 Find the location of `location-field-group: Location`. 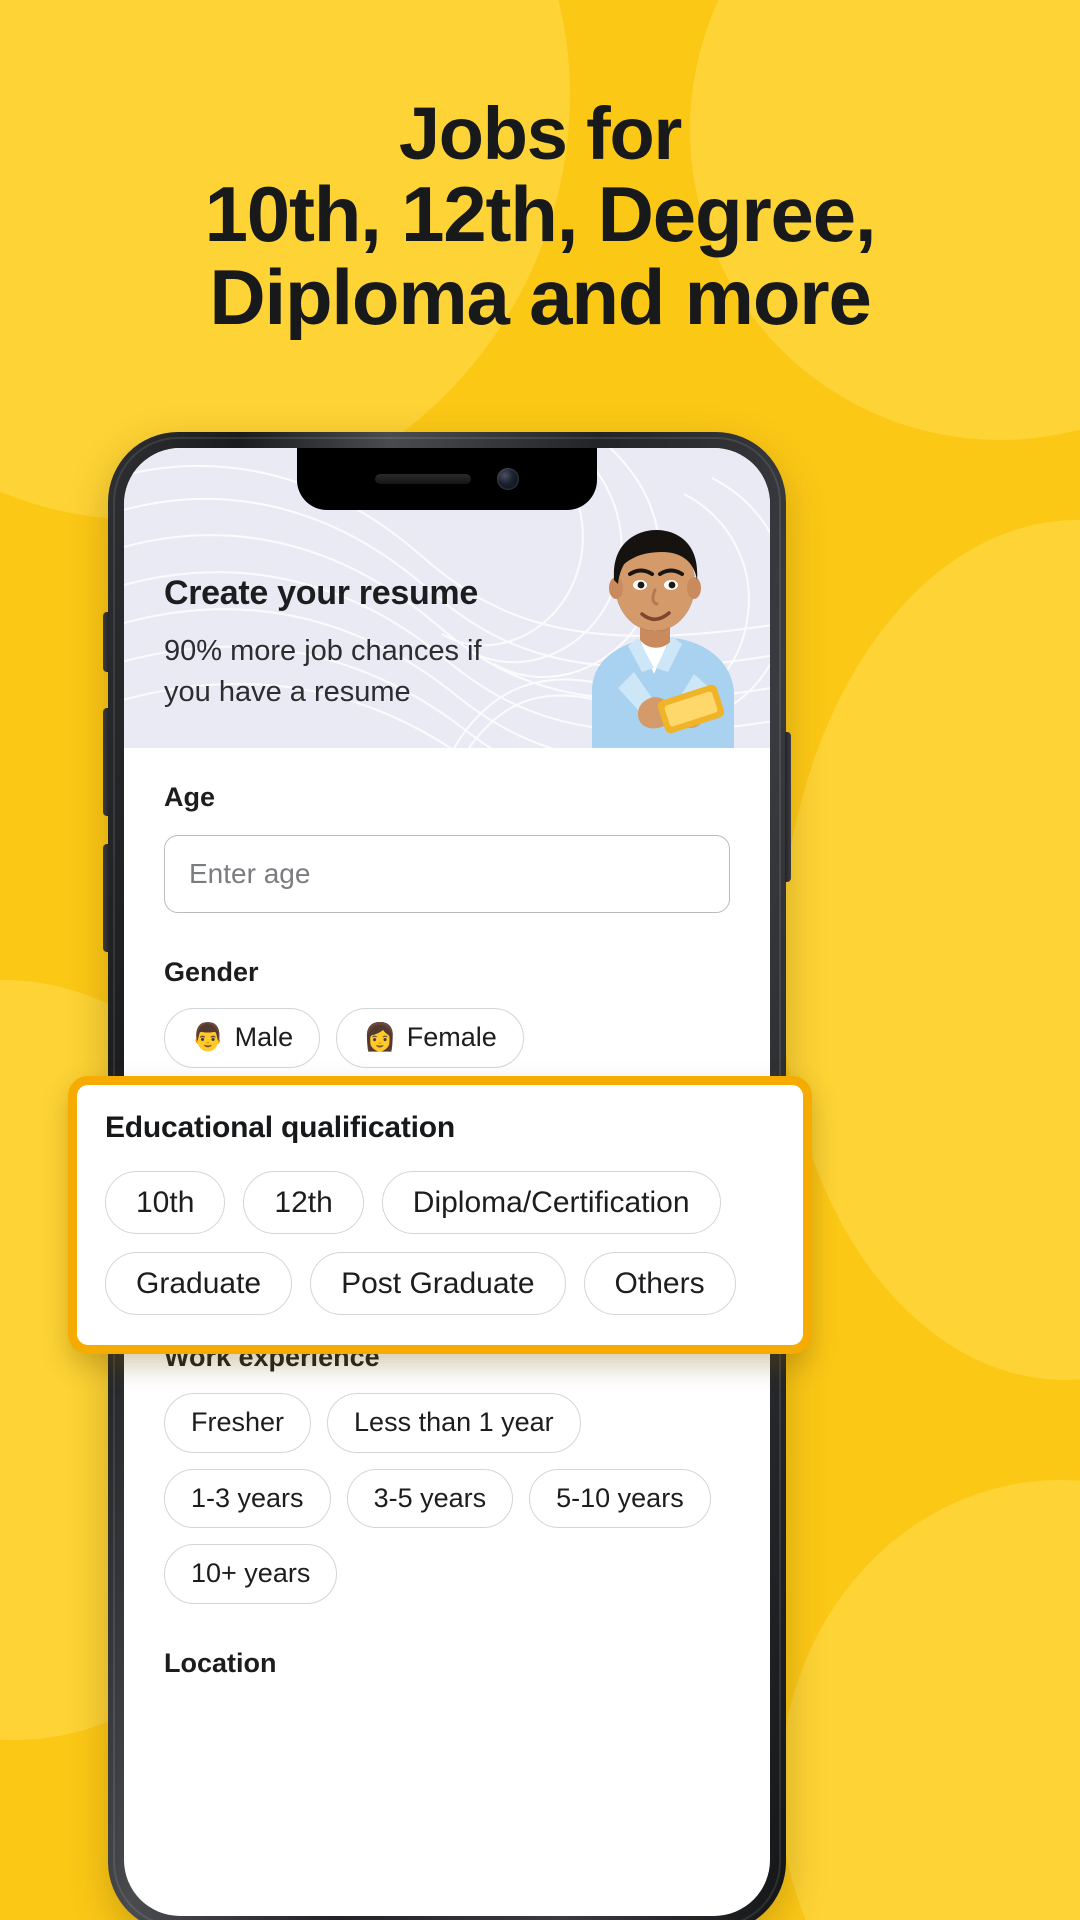

location-field-group: Location is located at coordinates (447, 1663).